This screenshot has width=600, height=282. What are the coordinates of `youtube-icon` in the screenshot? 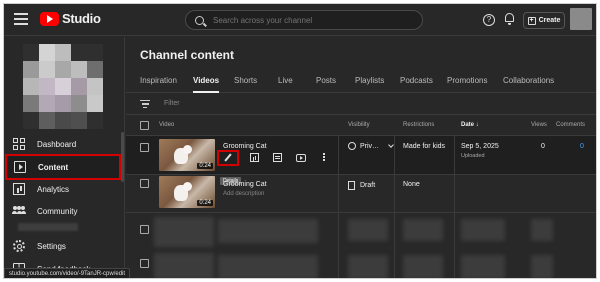 It's located at (301, 158).